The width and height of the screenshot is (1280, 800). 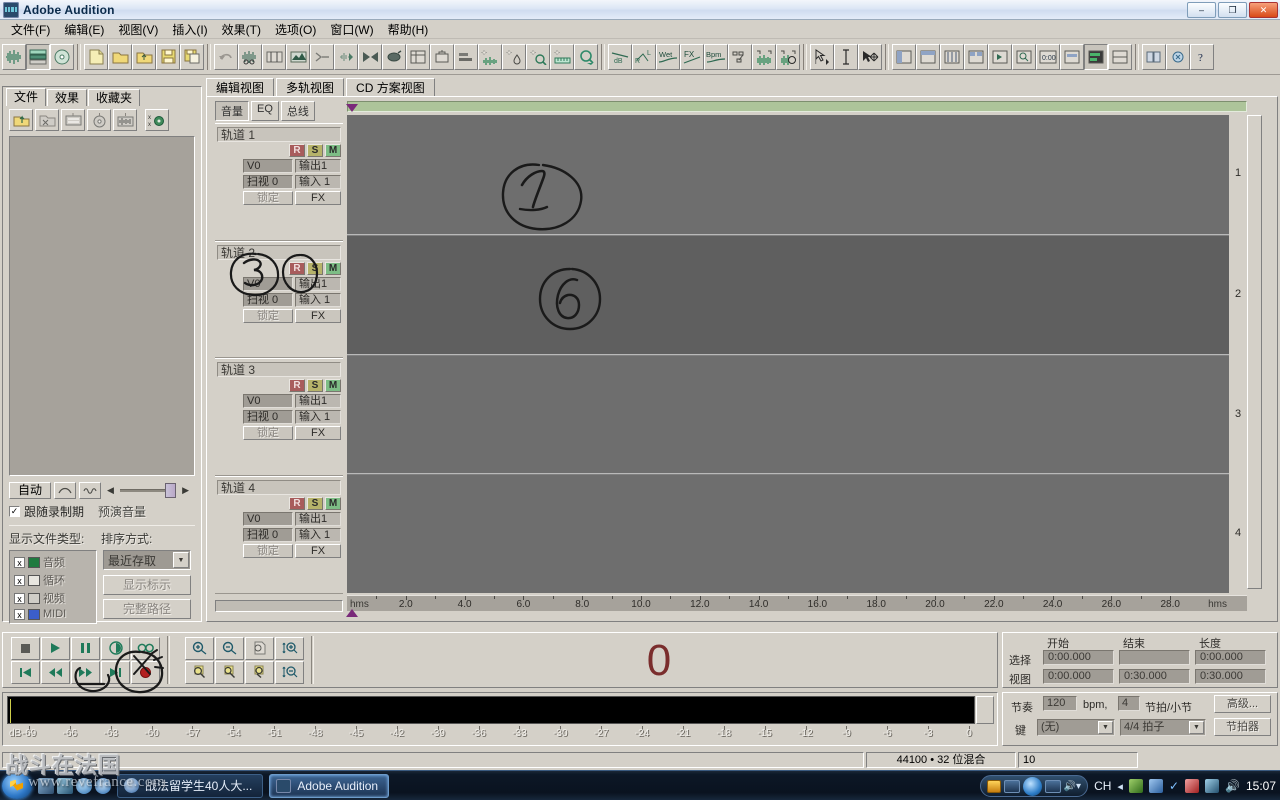 What do you see at coordinates (418, 56) in the screenshot?
I see `group-waveform-icon` at bounding box center [418, 56].